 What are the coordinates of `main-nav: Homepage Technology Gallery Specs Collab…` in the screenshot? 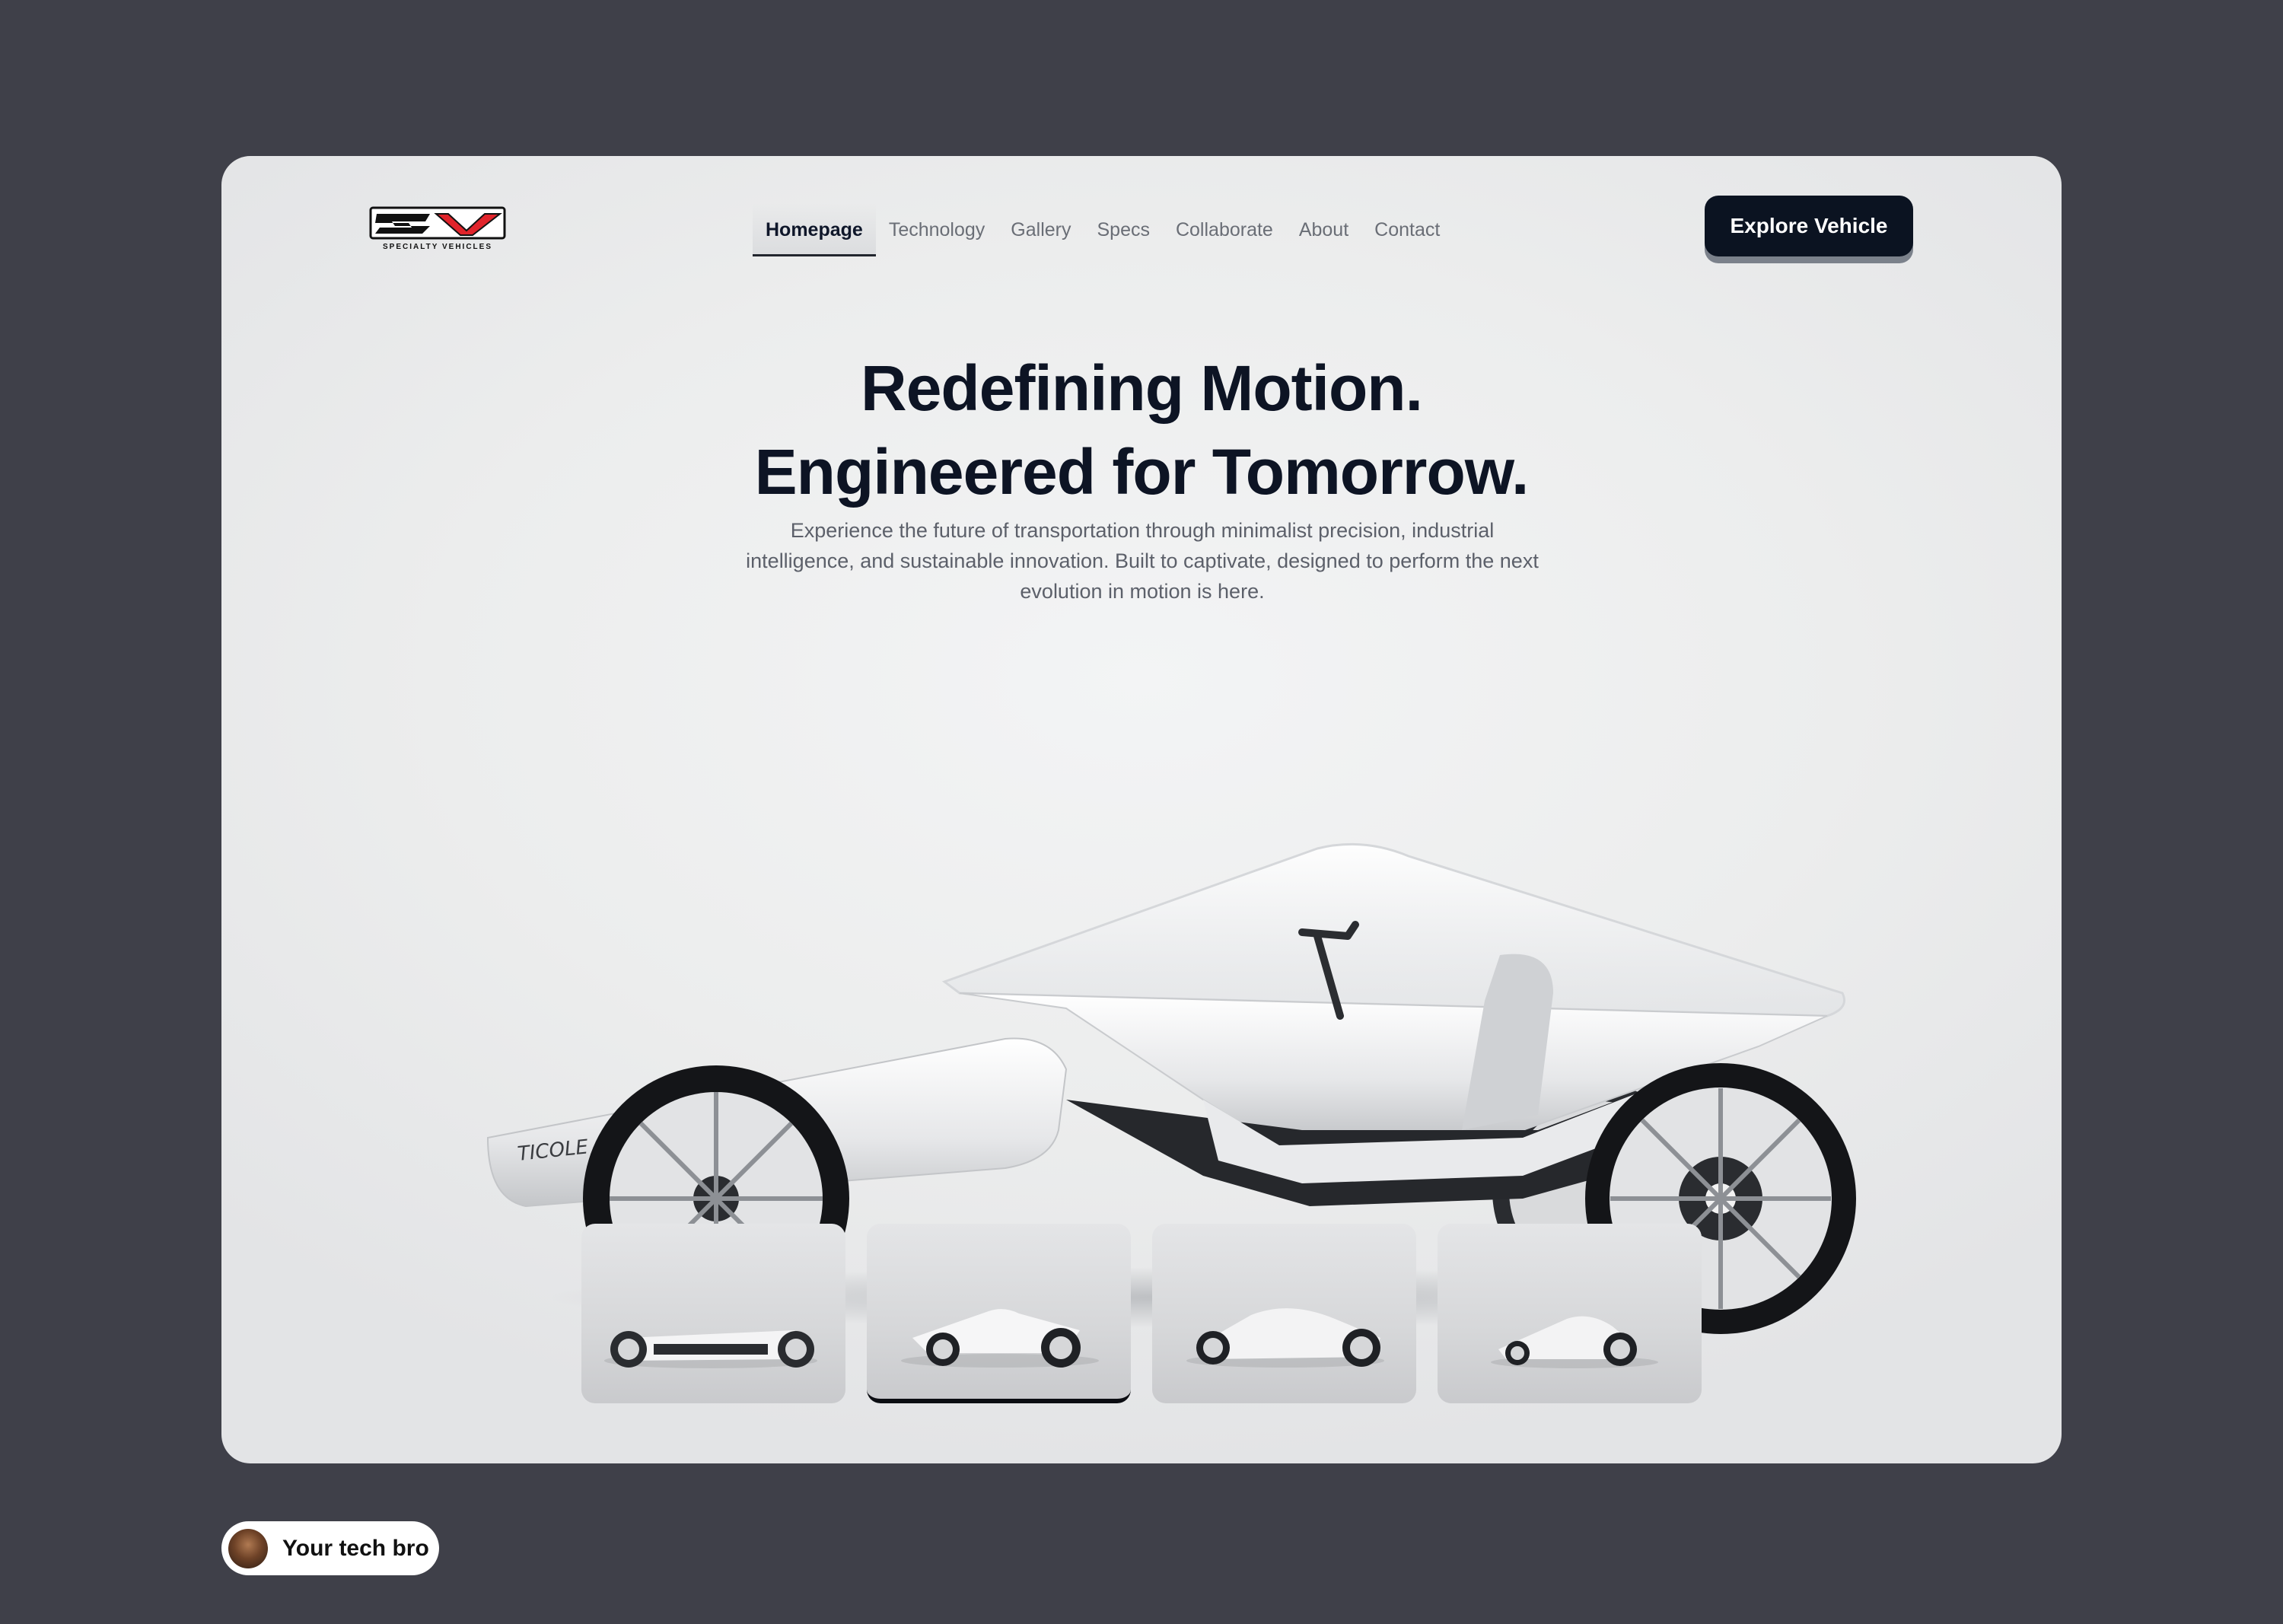 It's located at (1103, 229).